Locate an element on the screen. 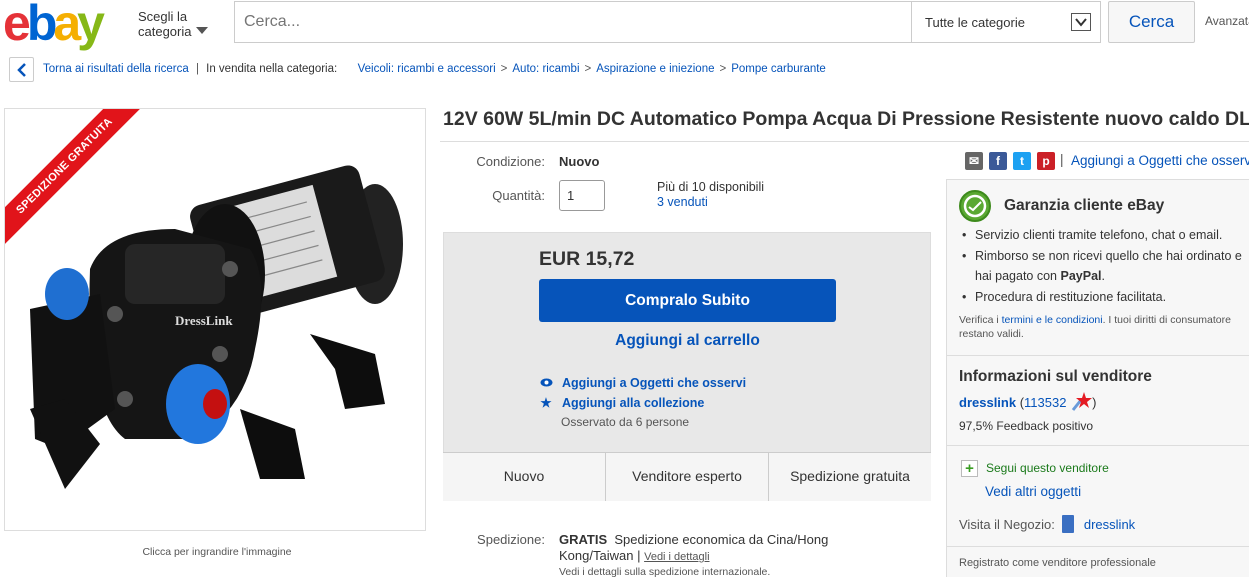 Image resolution: width=1249 pixels, height=577 pixels. add-to-watchlist-link: Aggiungi a Oggetti che osservi is located at coordinates (642, 383).